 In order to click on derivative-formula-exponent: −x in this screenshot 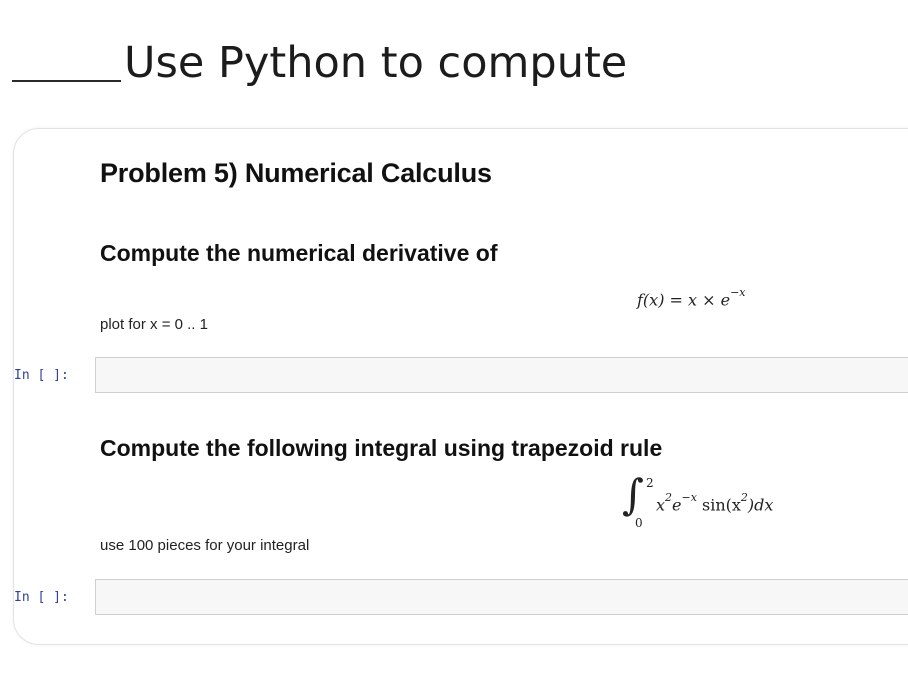, I will do `click(738, 292)`.